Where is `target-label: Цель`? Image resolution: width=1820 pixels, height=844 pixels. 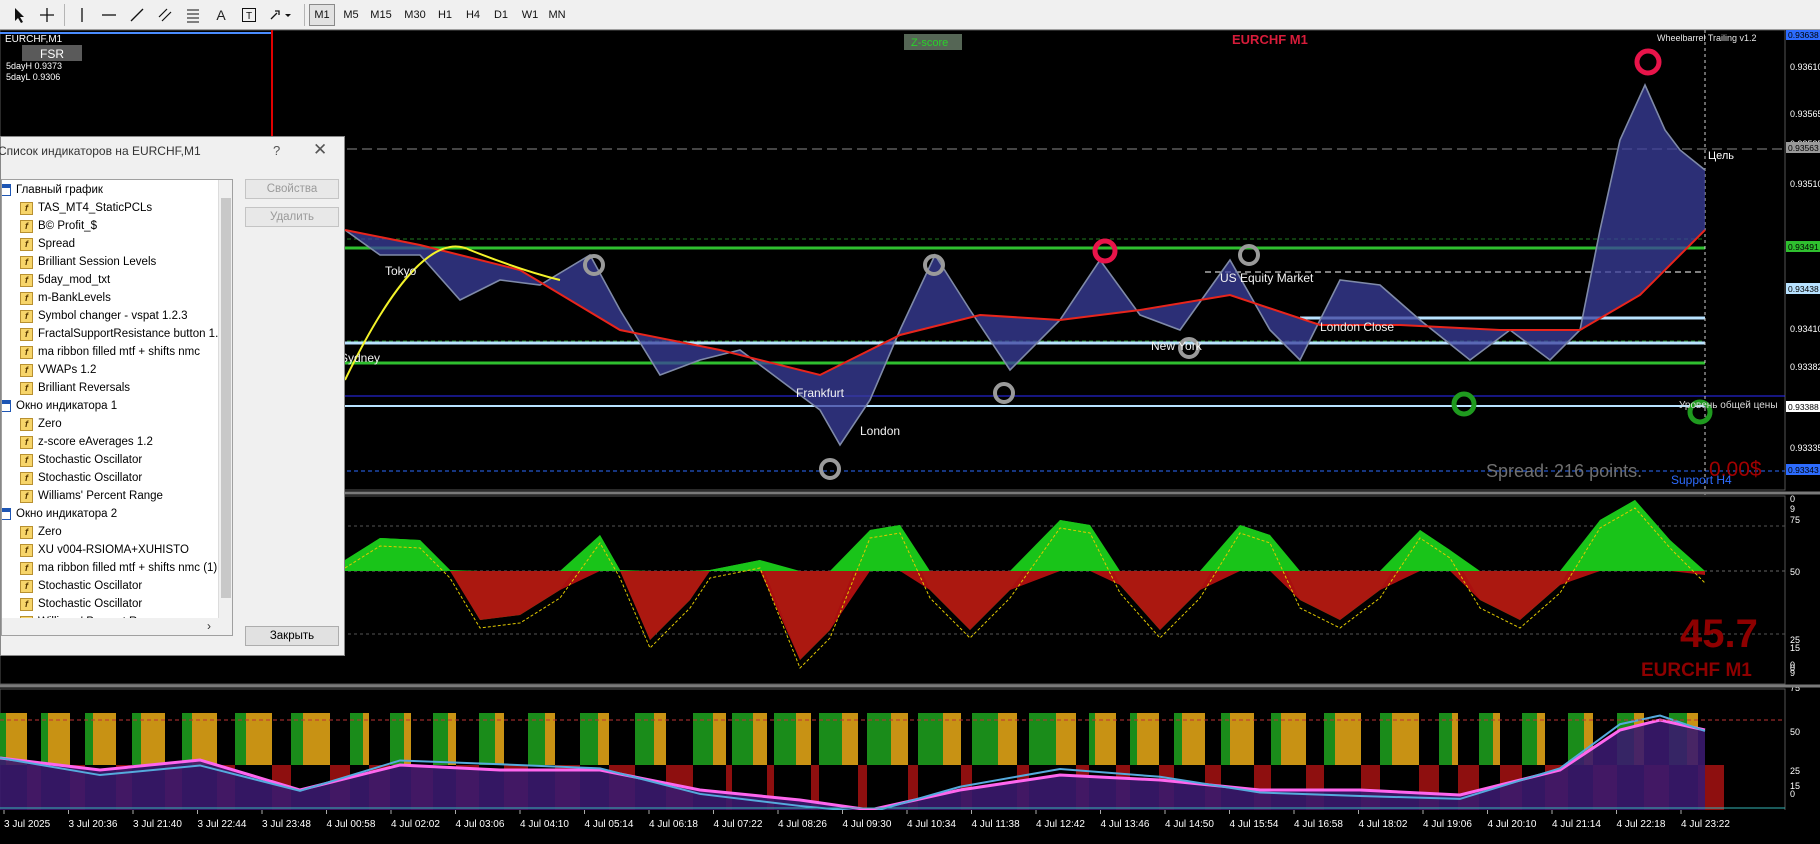
target-label: Цель is located at coordinates (1721, 156).